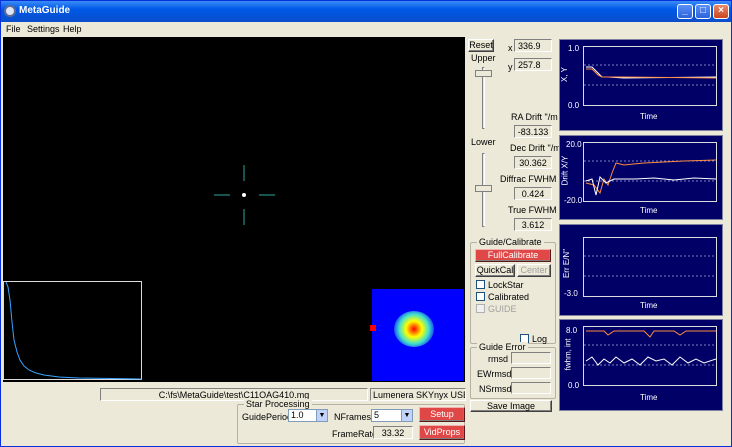 Image resolution: width=732 pixels, height=447 pixels. Describe the element at coordinates (494, 374) in the screenshot. I see `ewrmsd-label: EWrmsd` at that location.